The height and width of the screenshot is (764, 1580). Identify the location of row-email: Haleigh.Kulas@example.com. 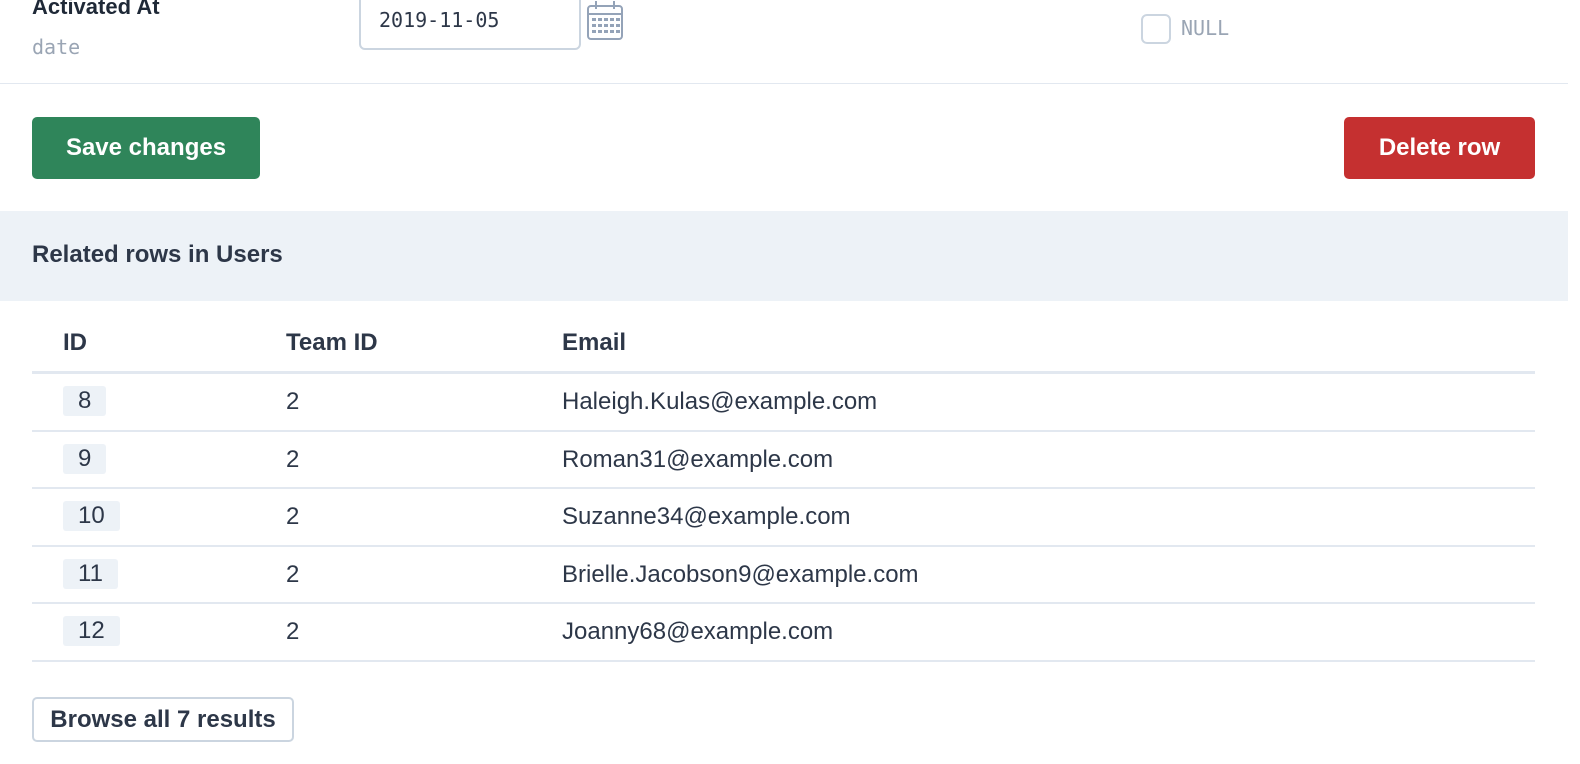
(720, 401).